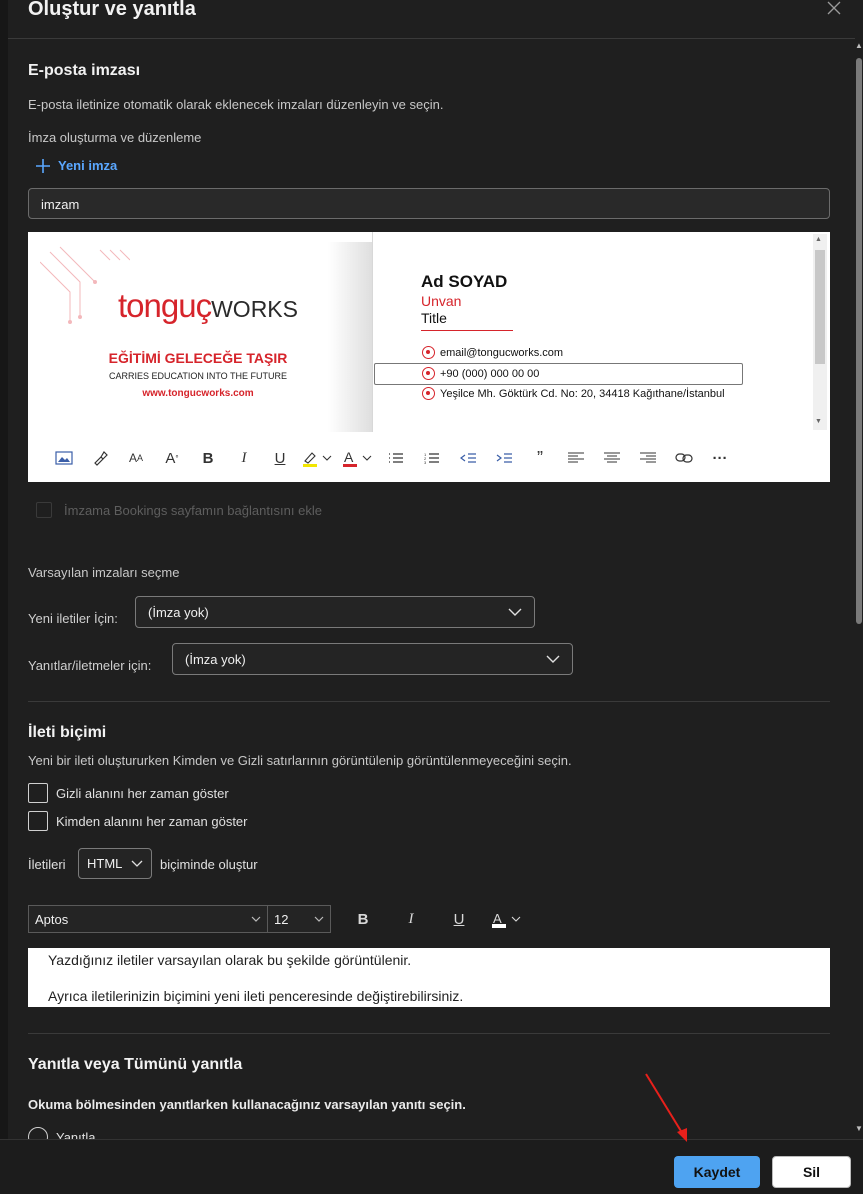 Image resolution: width=863 pixels, height=1194 pixels. I want to click on show-from-checkbox, so click(38, 821).